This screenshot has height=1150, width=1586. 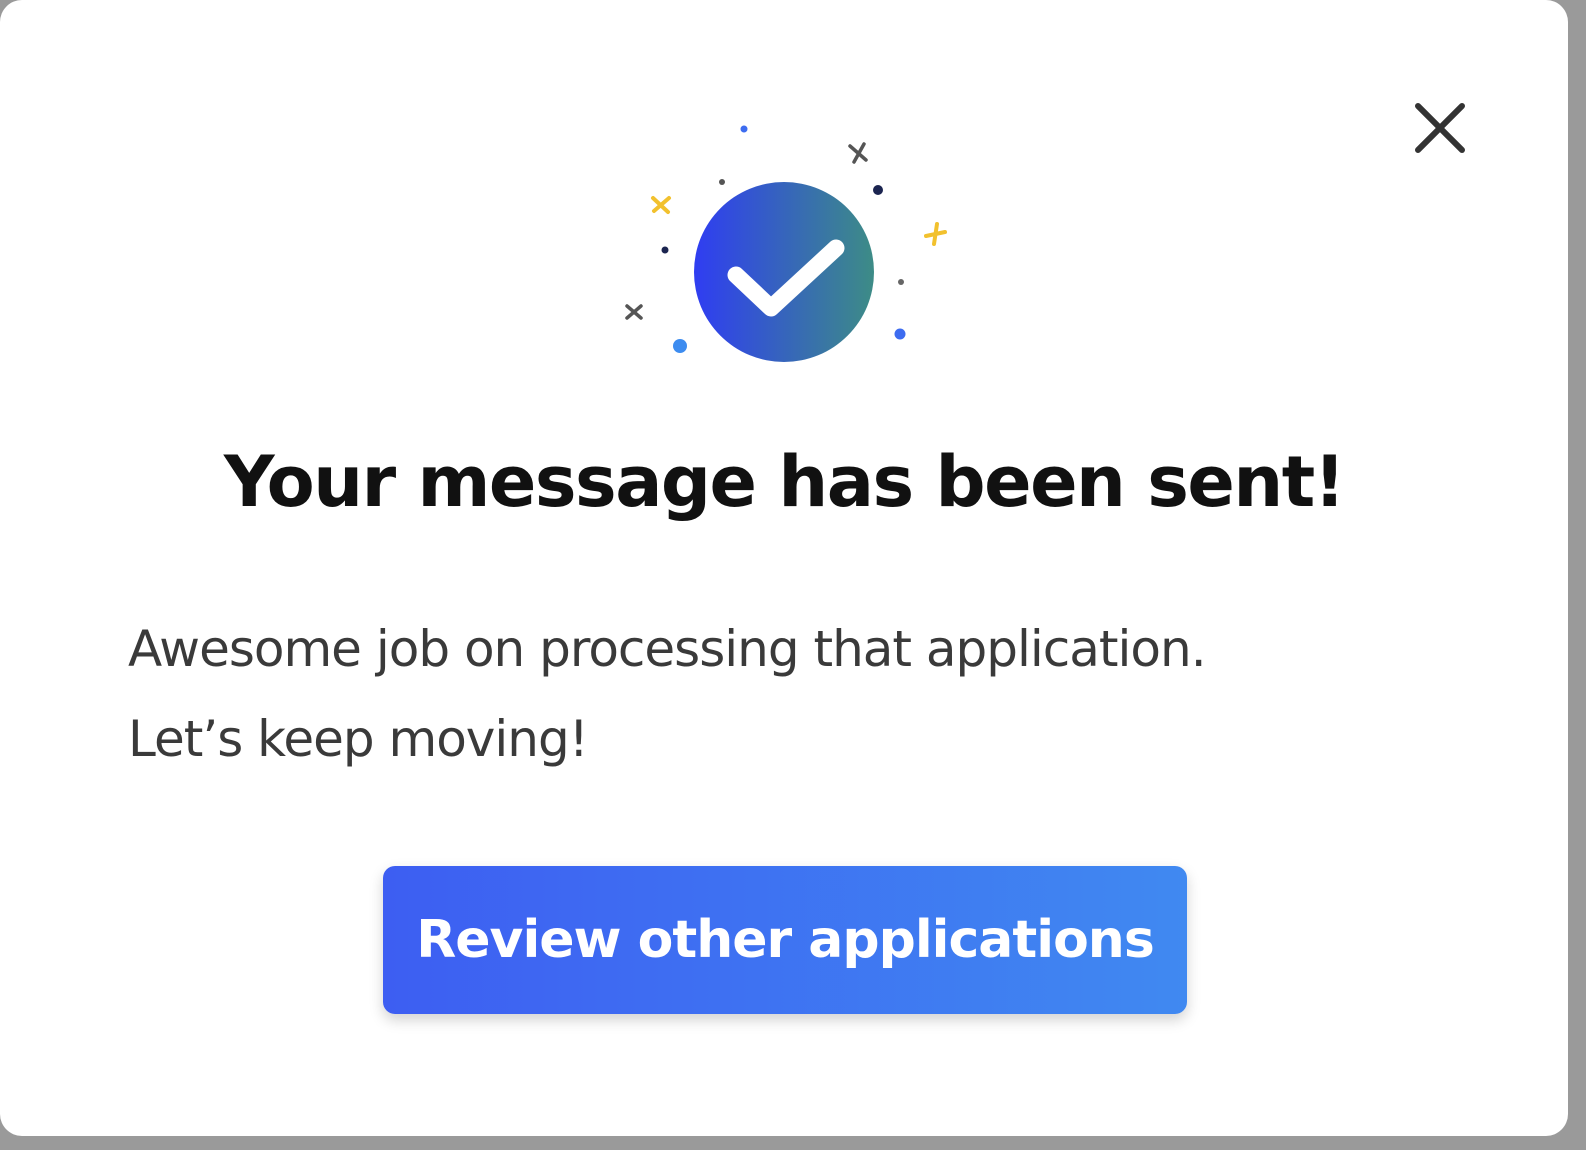 What do you see at coordinates (358, 739) in the screenshot?
I see `dialog-body-line-2: Let’s keep moving!` at bounding box center [358, 739].